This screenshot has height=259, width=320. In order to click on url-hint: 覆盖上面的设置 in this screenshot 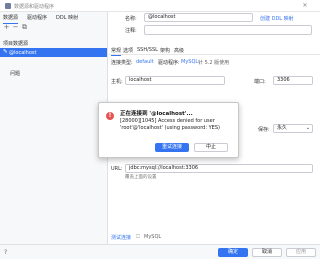, I will do `click(141, 177)`.